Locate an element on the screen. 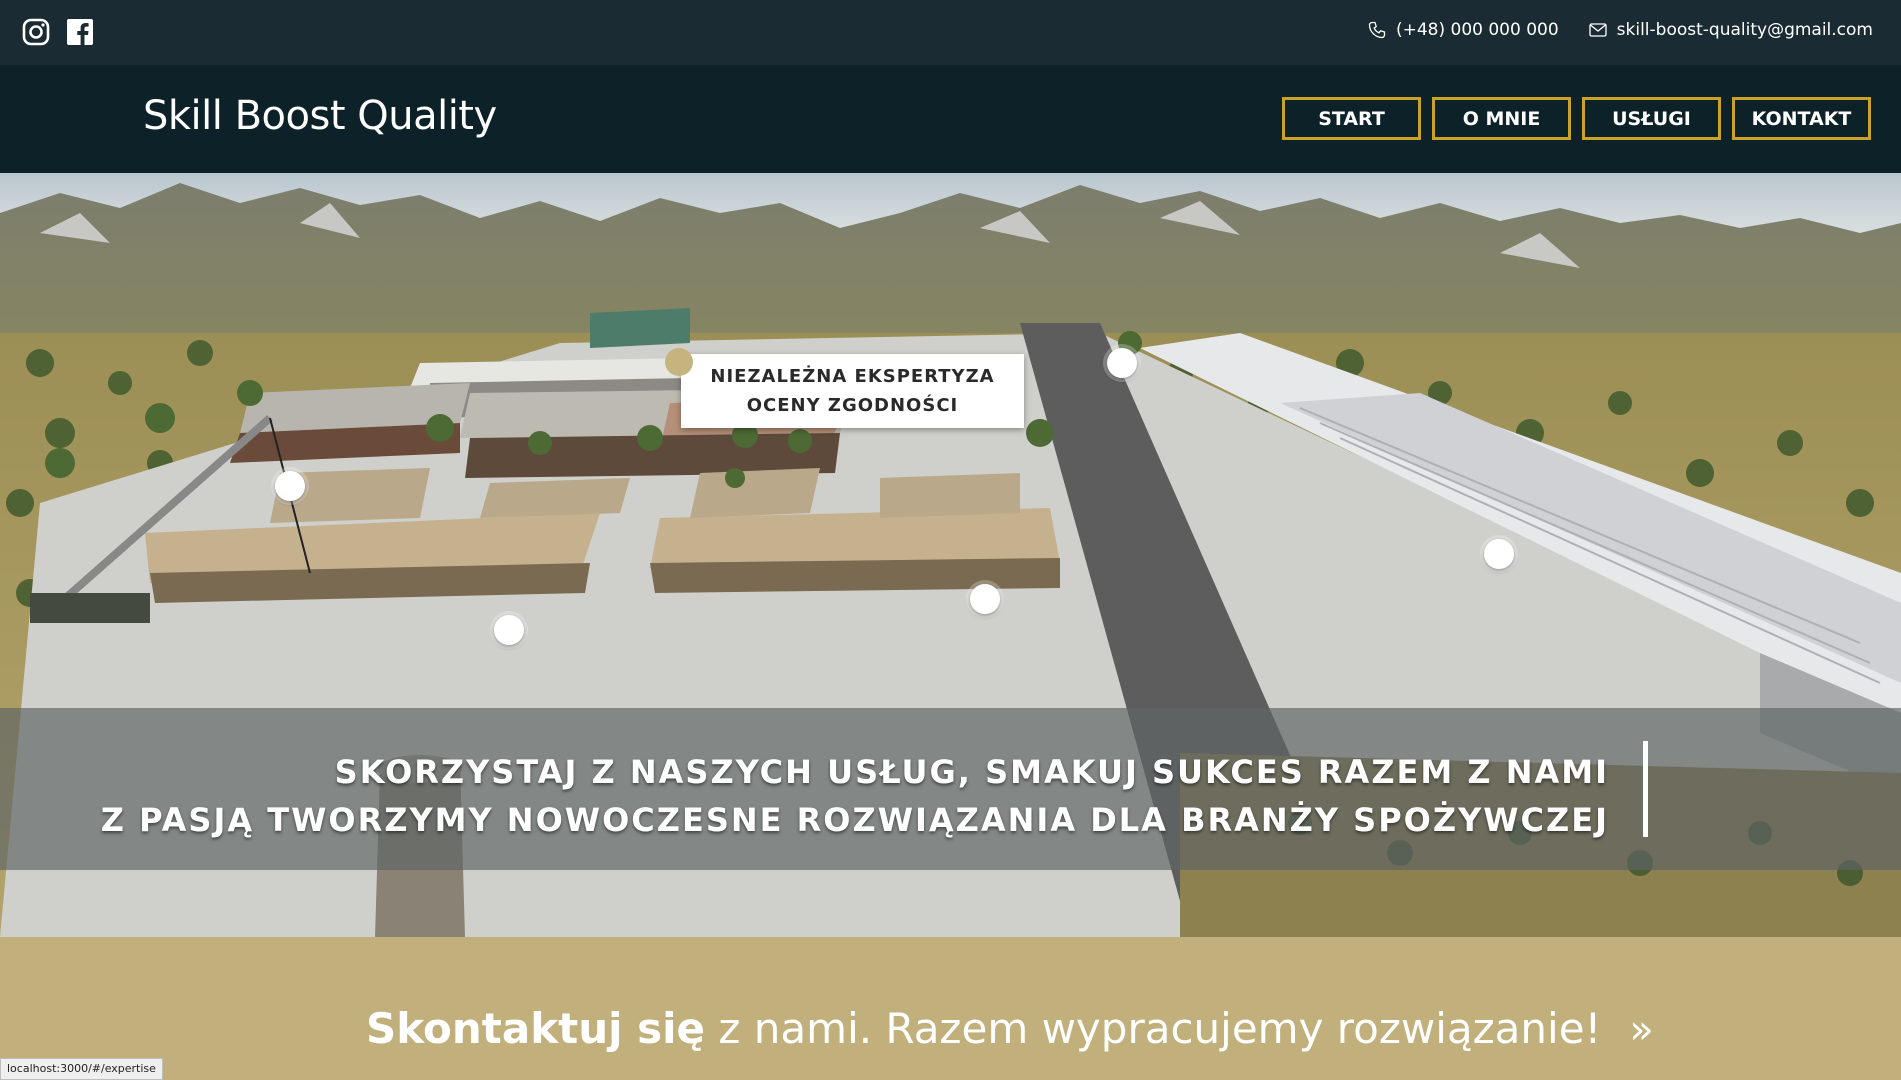 This screenshot has width=1901, height=1080. tooltip-line-2: OCENY ZGODNOŚCI is located at coordinates (852, 405).